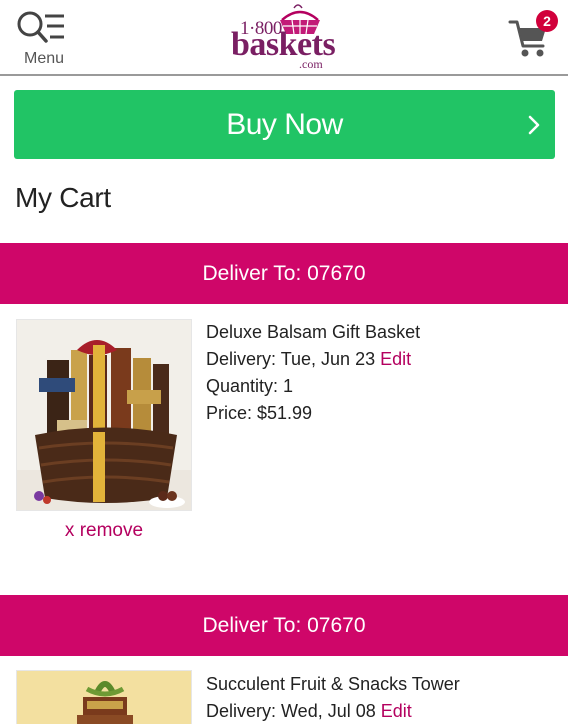 The height and width of the screenshot is (724, 568). Describe the element at coordinates (534, 36) in the screenshot. I see `cart-button: 2` at that location.